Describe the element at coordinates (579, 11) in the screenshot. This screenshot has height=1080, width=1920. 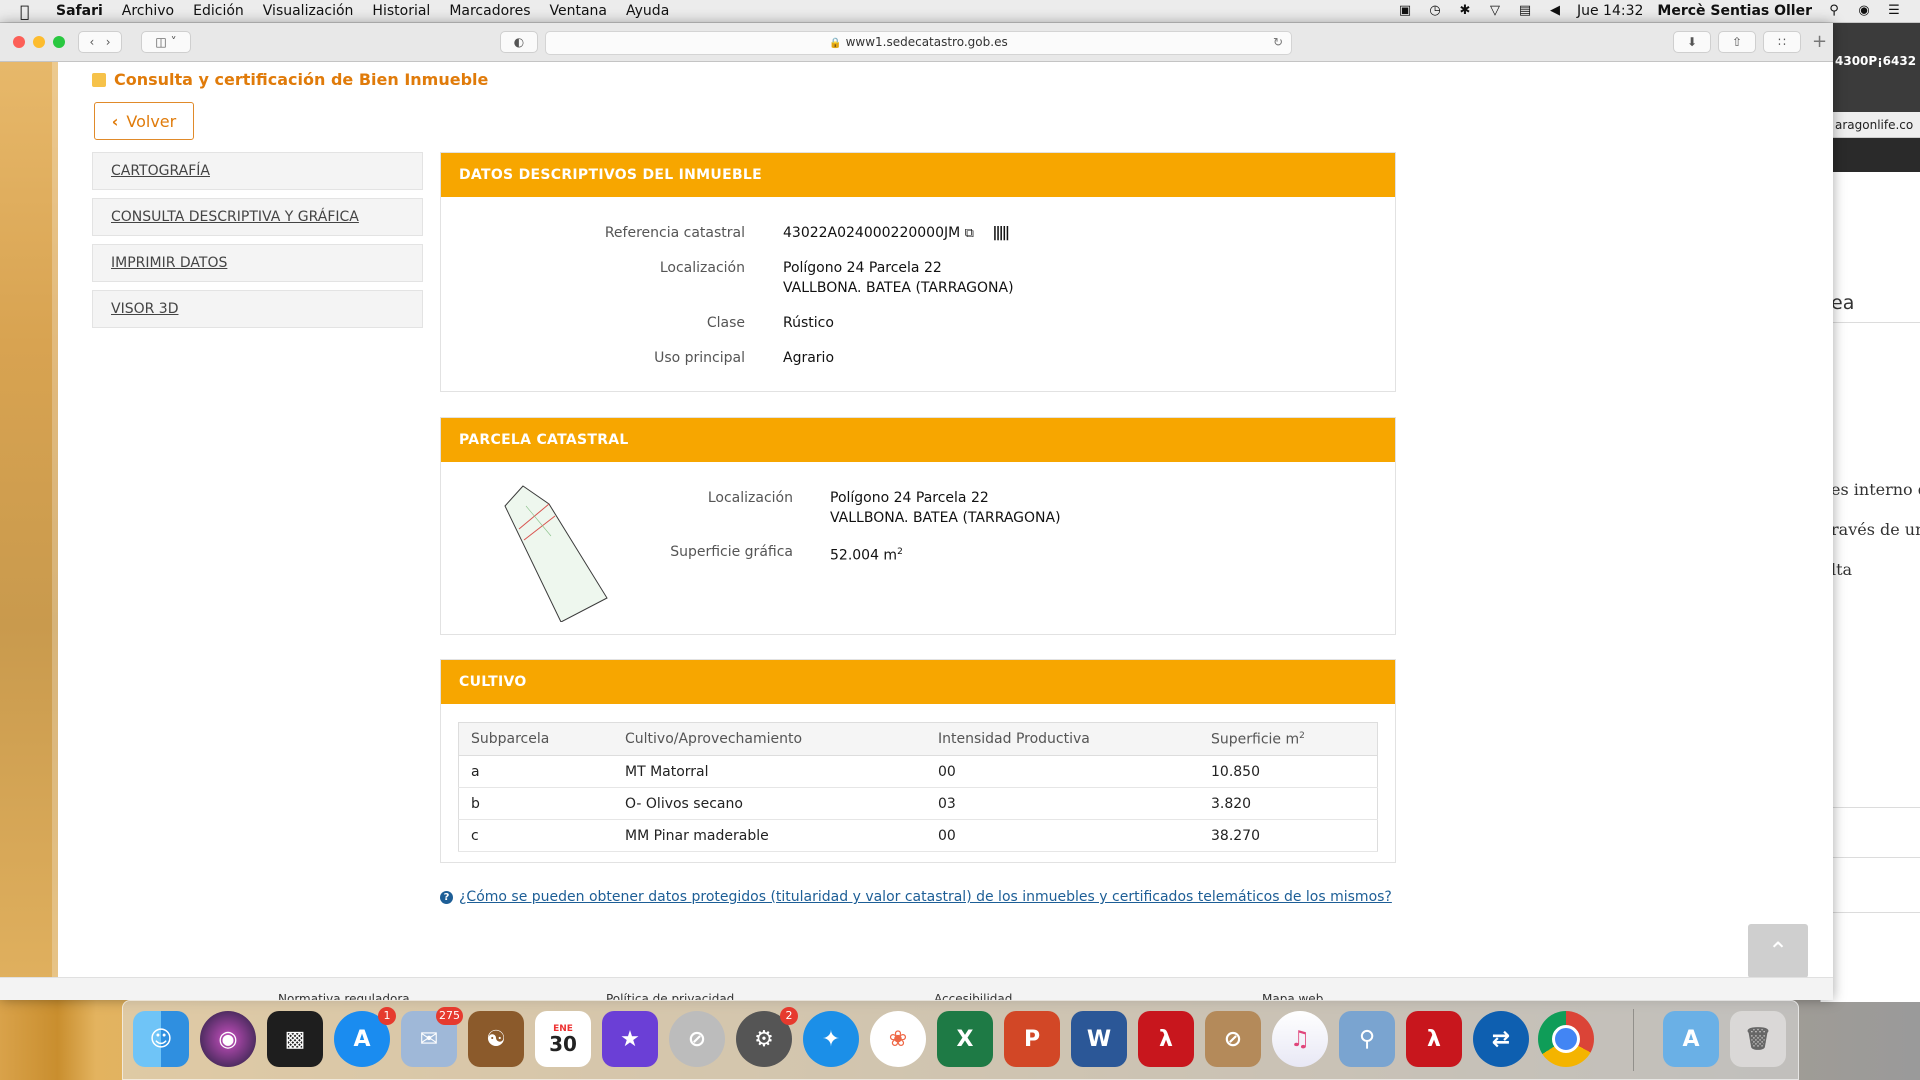
I see `menu-ventana: Ventana` at that location.